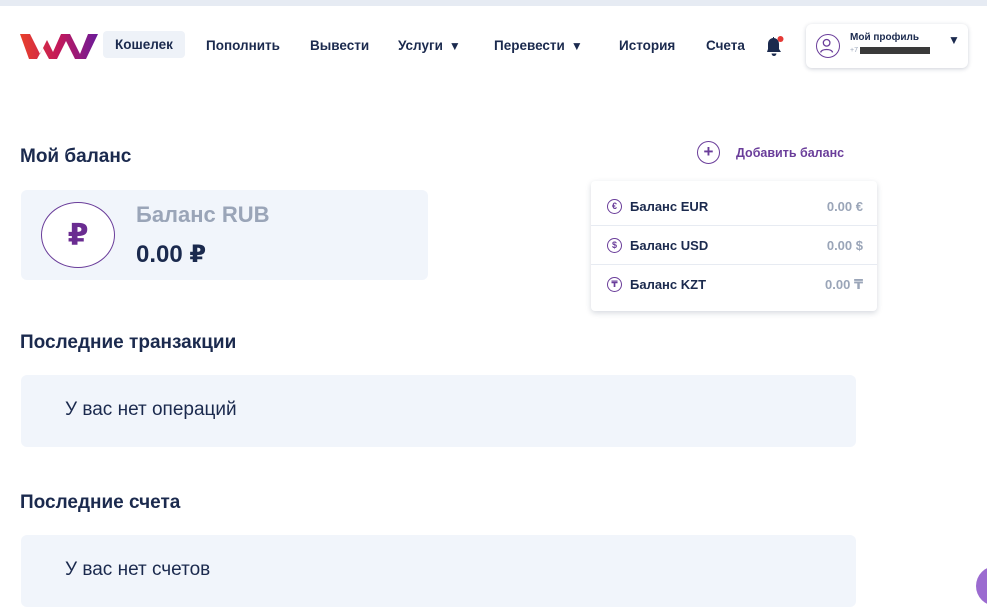 This screenshot has width=987, height=614. Describe the element at coordinates (734, 206) in the screenshot. I see `currency-row-eur: € Баланс EUR 0.00 €` at that location.